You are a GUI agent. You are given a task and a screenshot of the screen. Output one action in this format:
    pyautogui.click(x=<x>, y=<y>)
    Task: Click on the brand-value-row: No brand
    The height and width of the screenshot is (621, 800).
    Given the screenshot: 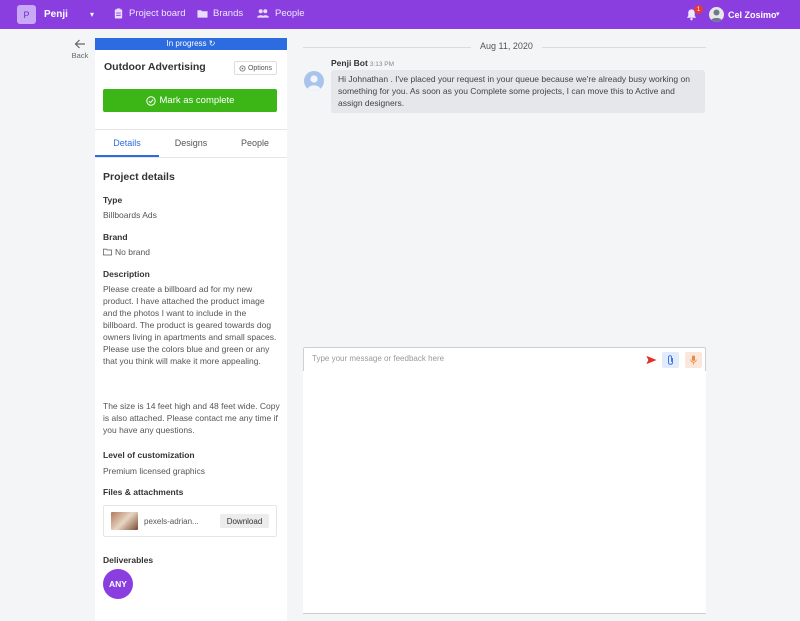 What is the action you would take?
    pyautogui.click(x=192, y=252)
    